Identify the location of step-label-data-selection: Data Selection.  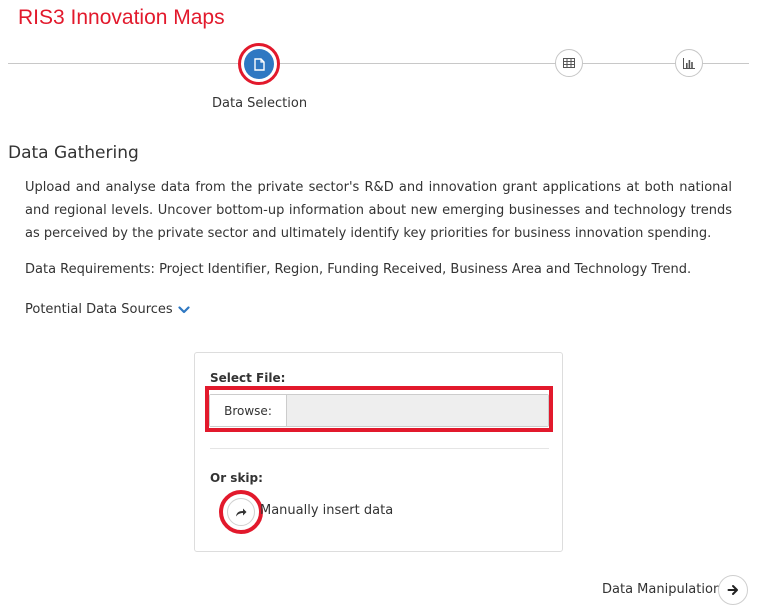
(260, 103).